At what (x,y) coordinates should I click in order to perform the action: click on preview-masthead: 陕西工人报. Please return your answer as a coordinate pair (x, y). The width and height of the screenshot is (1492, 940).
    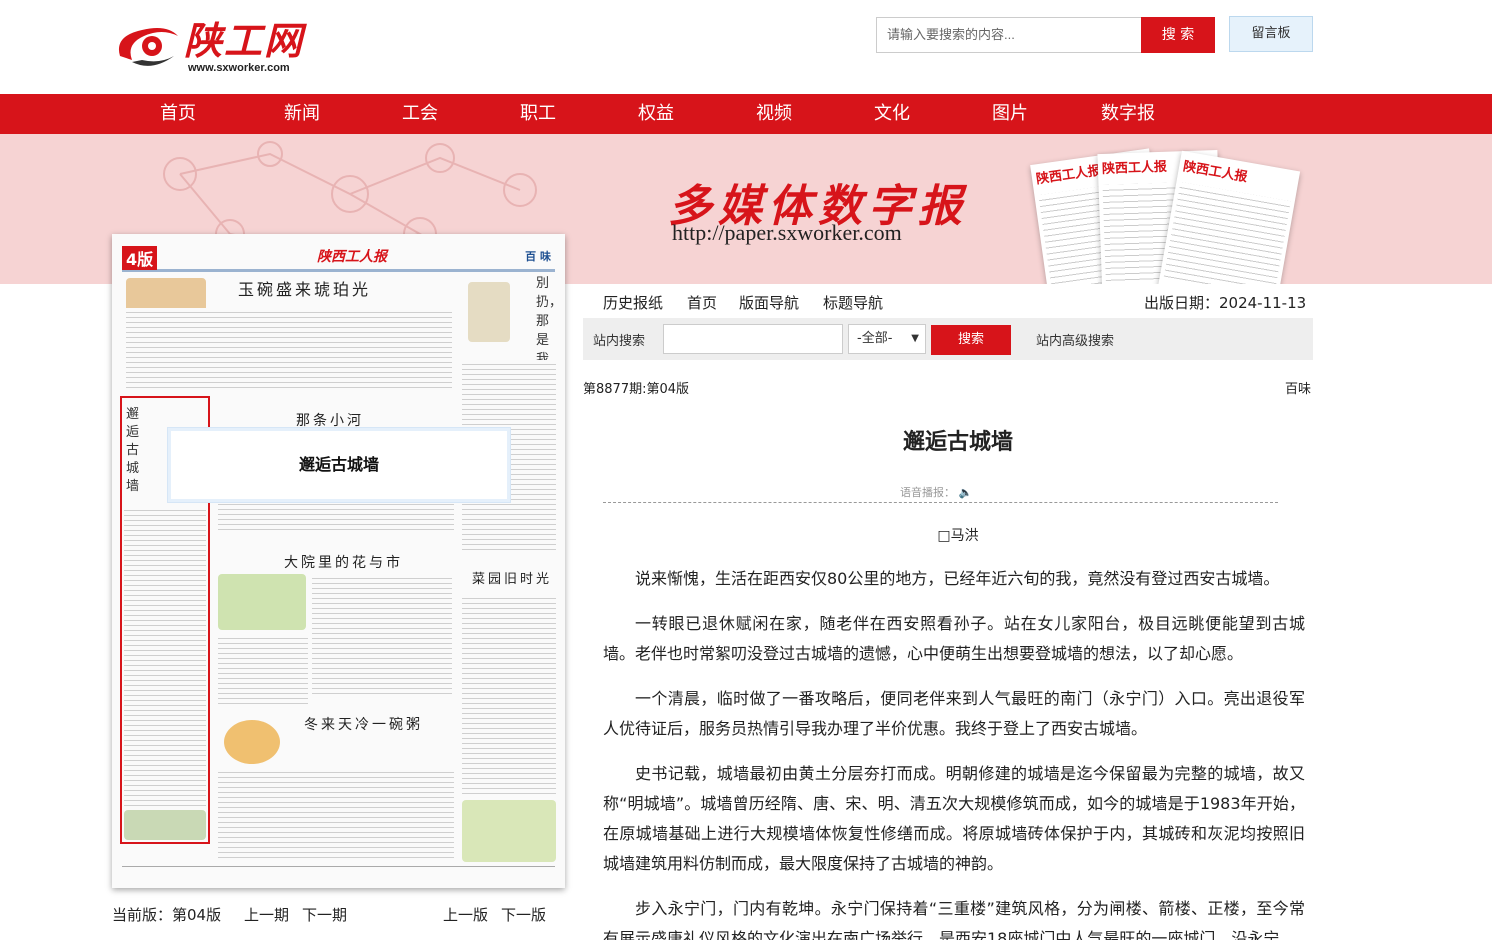
    Looking at the image, I should click on (352, 257).